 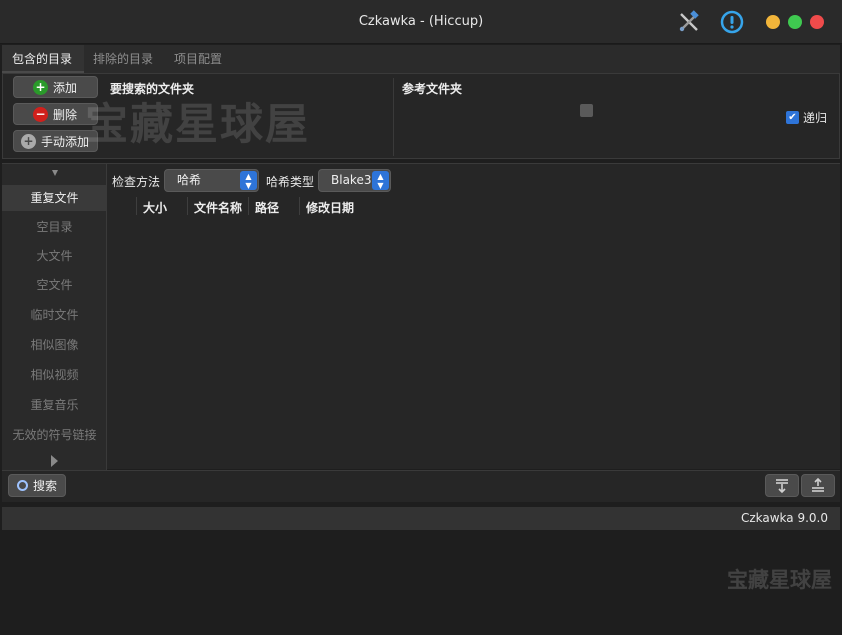 I want to click on minus-icon: −, so click(x=40, y=114).